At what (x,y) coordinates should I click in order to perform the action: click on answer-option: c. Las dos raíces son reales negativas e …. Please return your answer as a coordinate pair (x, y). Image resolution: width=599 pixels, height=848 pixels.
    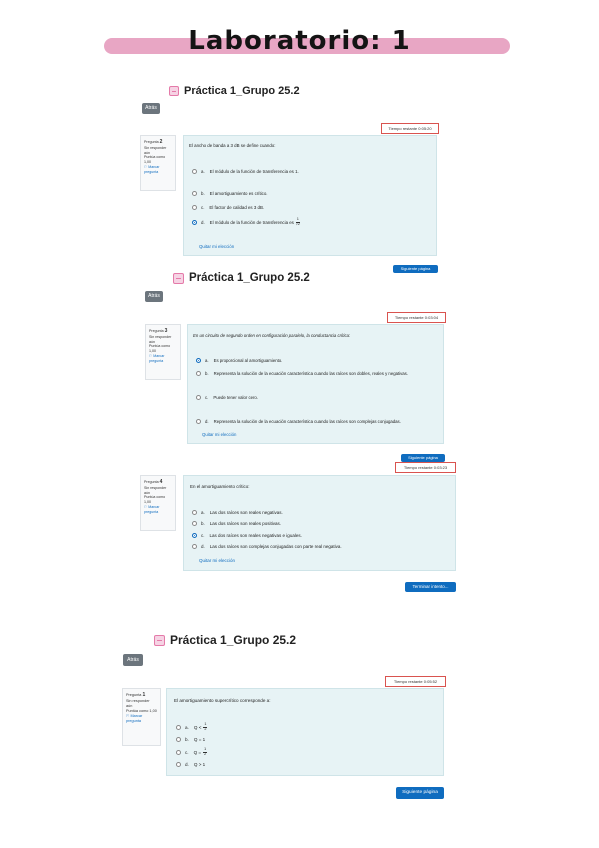
    Looking at the image, I should click on (247, 535).